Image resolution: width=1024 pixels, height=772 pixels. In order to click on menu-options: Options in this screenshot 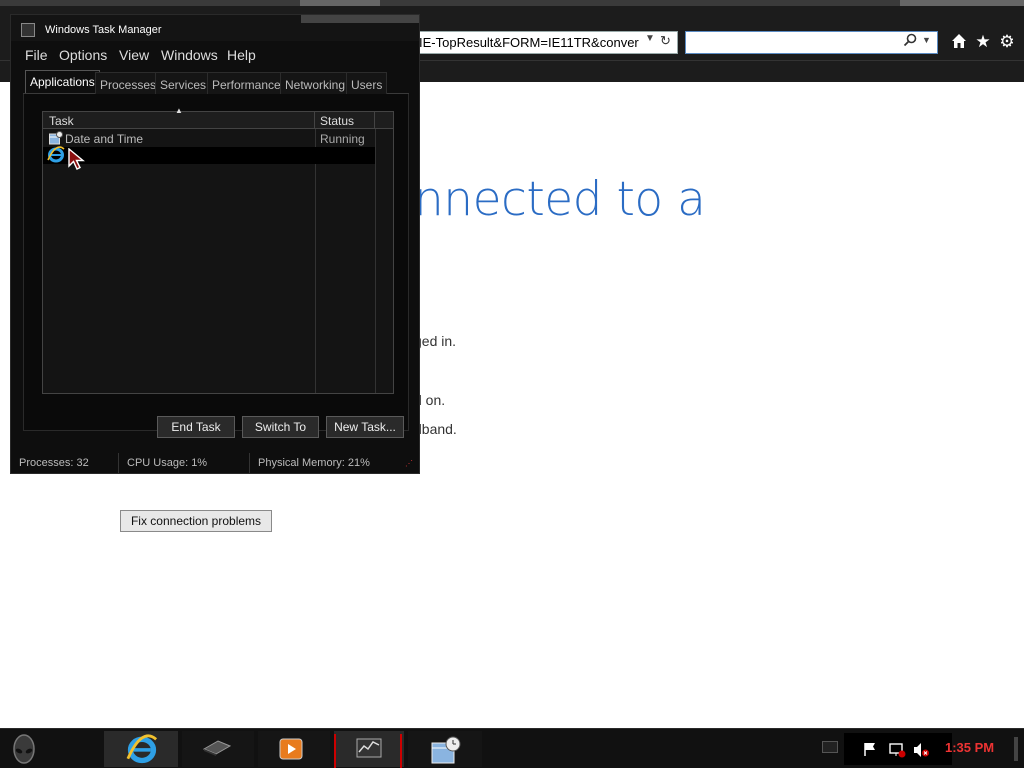, I will do `click(83, 55)`.